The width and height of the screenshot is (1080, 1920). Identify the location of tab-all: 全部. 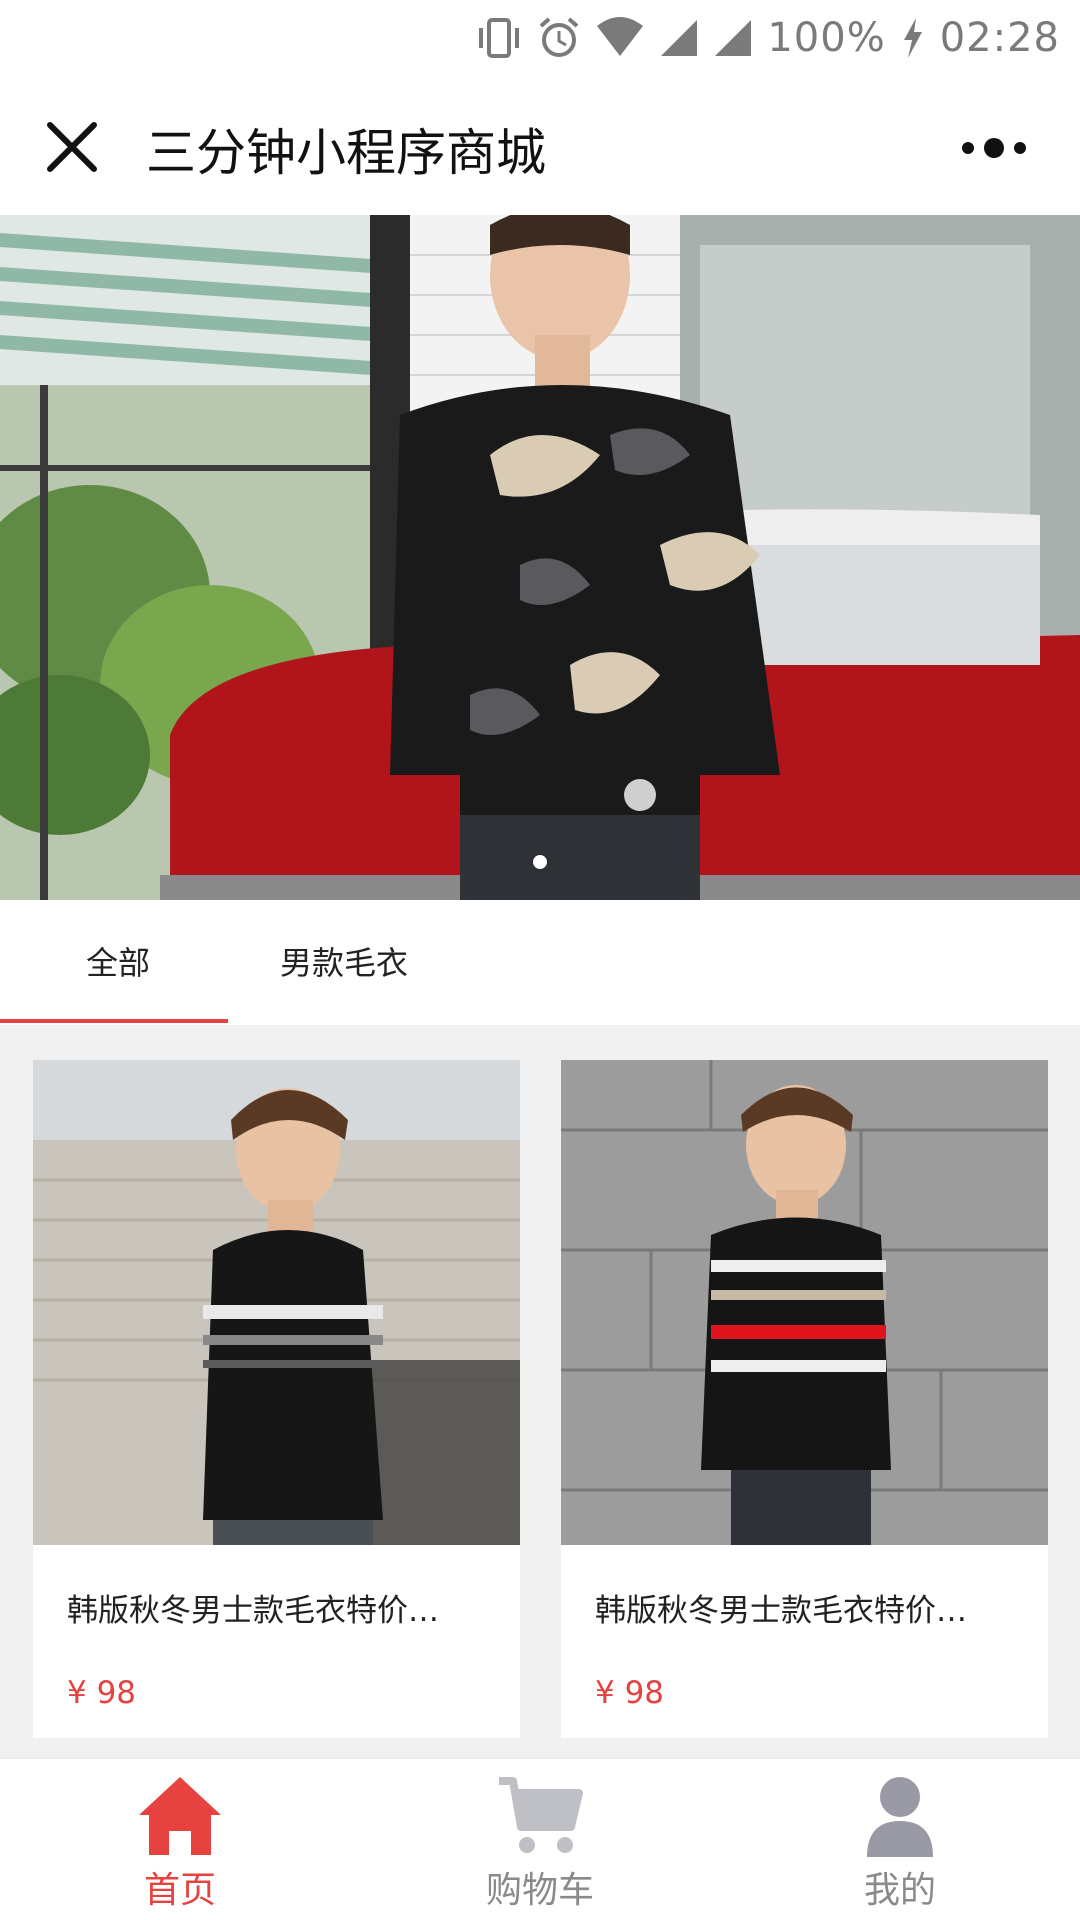
(118, 961).